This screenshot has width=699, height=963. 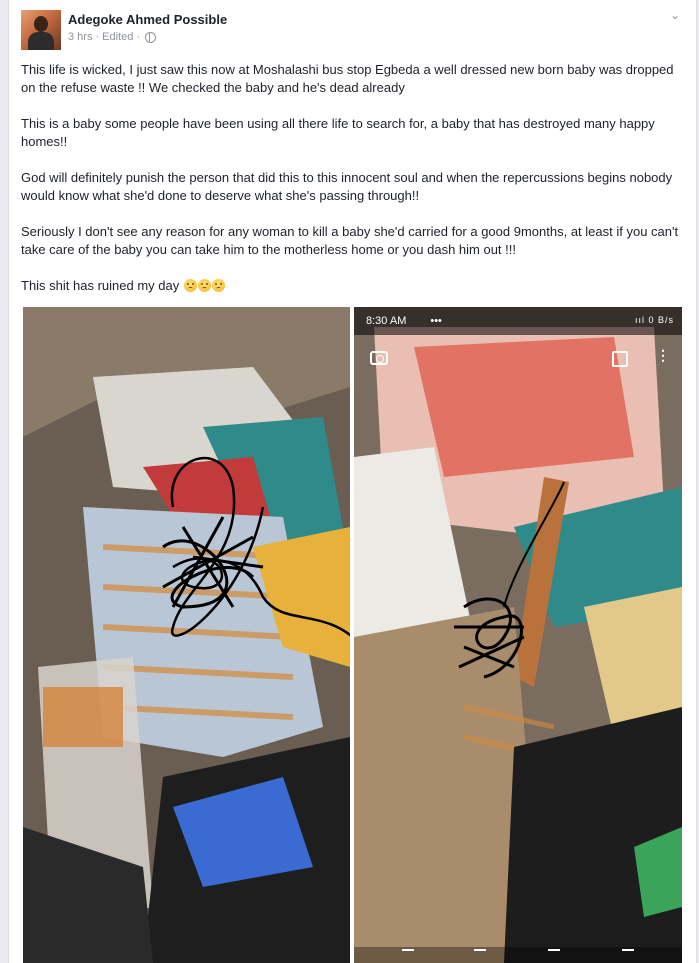 What do you see at coordinates (147, 19) in the screenshot?
I see `author-name: Adegoke Ahmed Possible` at bounding box center [147, 19].